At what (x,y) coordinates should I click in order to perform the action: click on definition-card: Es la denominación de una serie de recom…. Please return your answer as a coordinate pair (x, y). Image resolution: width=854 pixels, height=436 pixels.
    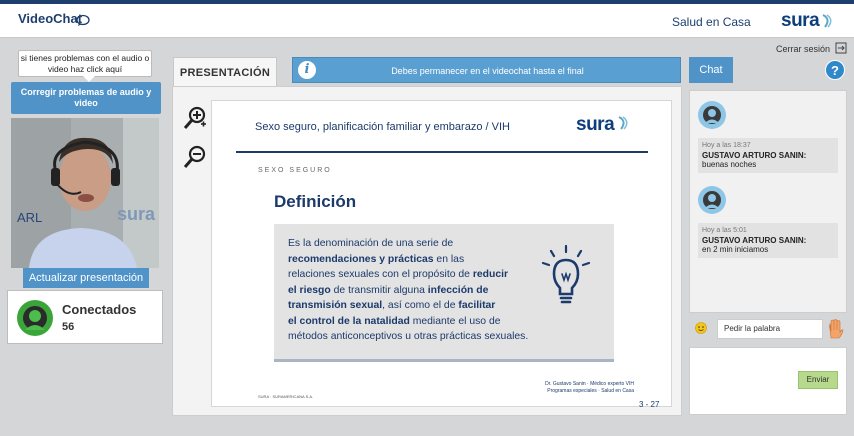
    Looking at the image, I should click on (444, 293).